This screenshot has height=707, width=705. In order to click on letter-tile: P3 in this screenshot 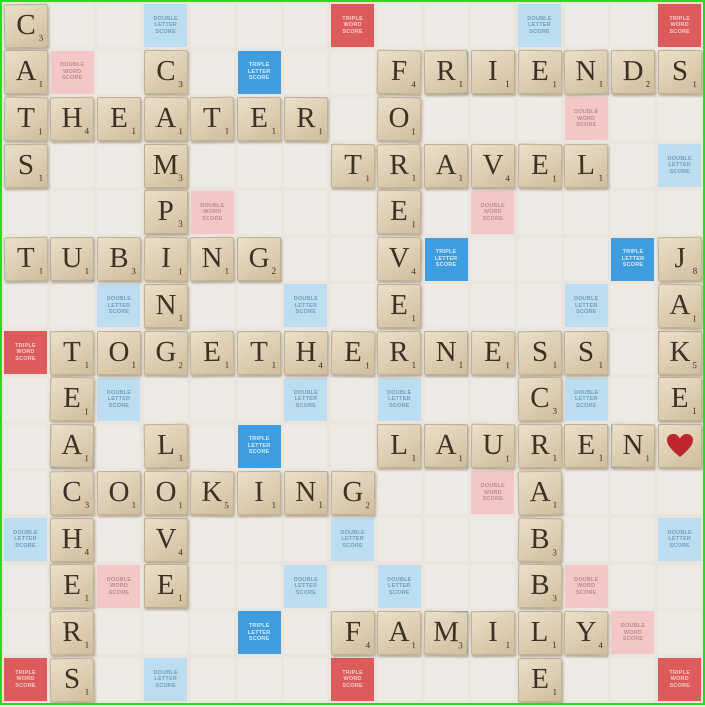, I will do `click(165, 212)`.